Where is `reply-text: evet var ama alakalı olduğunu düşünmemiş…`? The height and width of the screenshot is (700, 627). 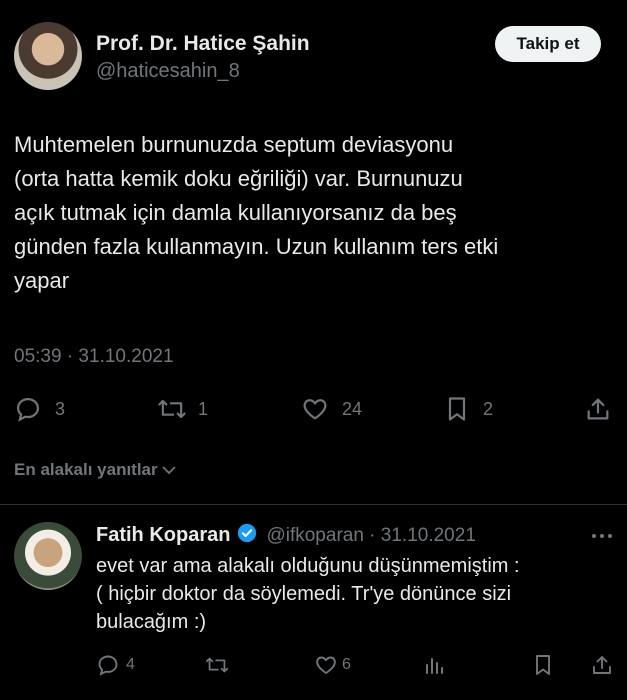
reply-text: evet var ama alakalı olduğunu düşünmemiş… is located at coordinates (356, 594).